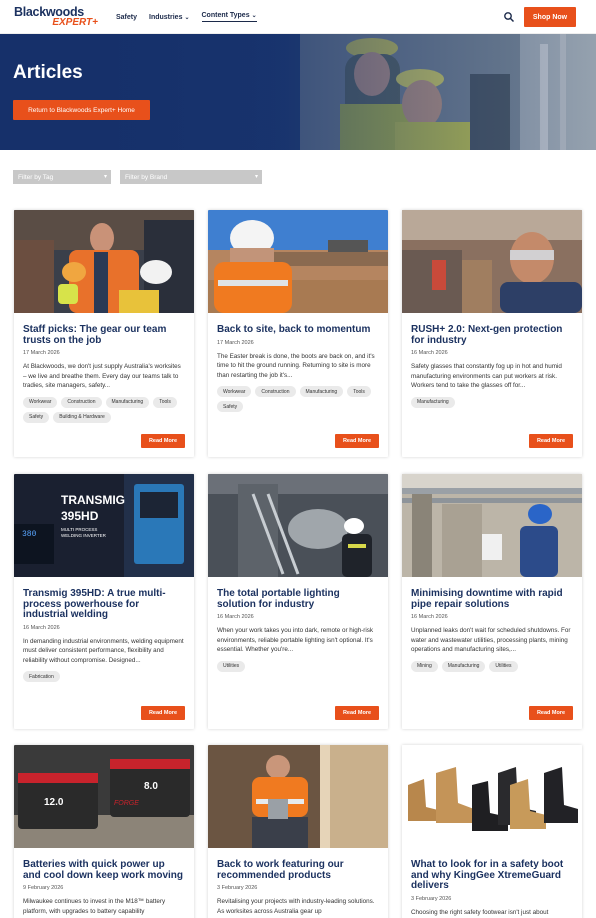  I want to click on return-home-button: Return to Blackwoods Expert+ Home, so click(81, 110).